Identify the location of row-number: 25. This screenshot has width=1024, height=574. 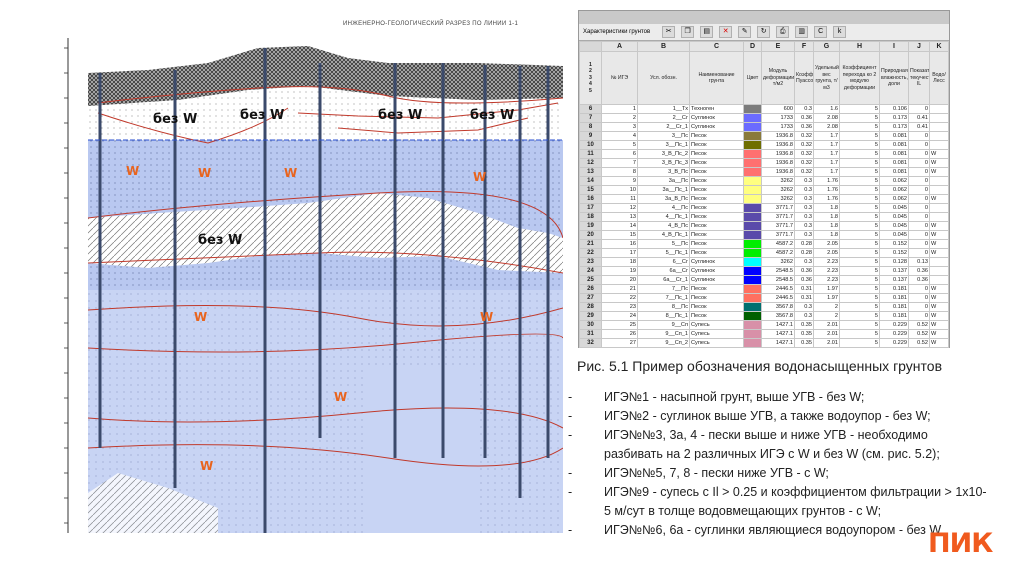
(590, 280).